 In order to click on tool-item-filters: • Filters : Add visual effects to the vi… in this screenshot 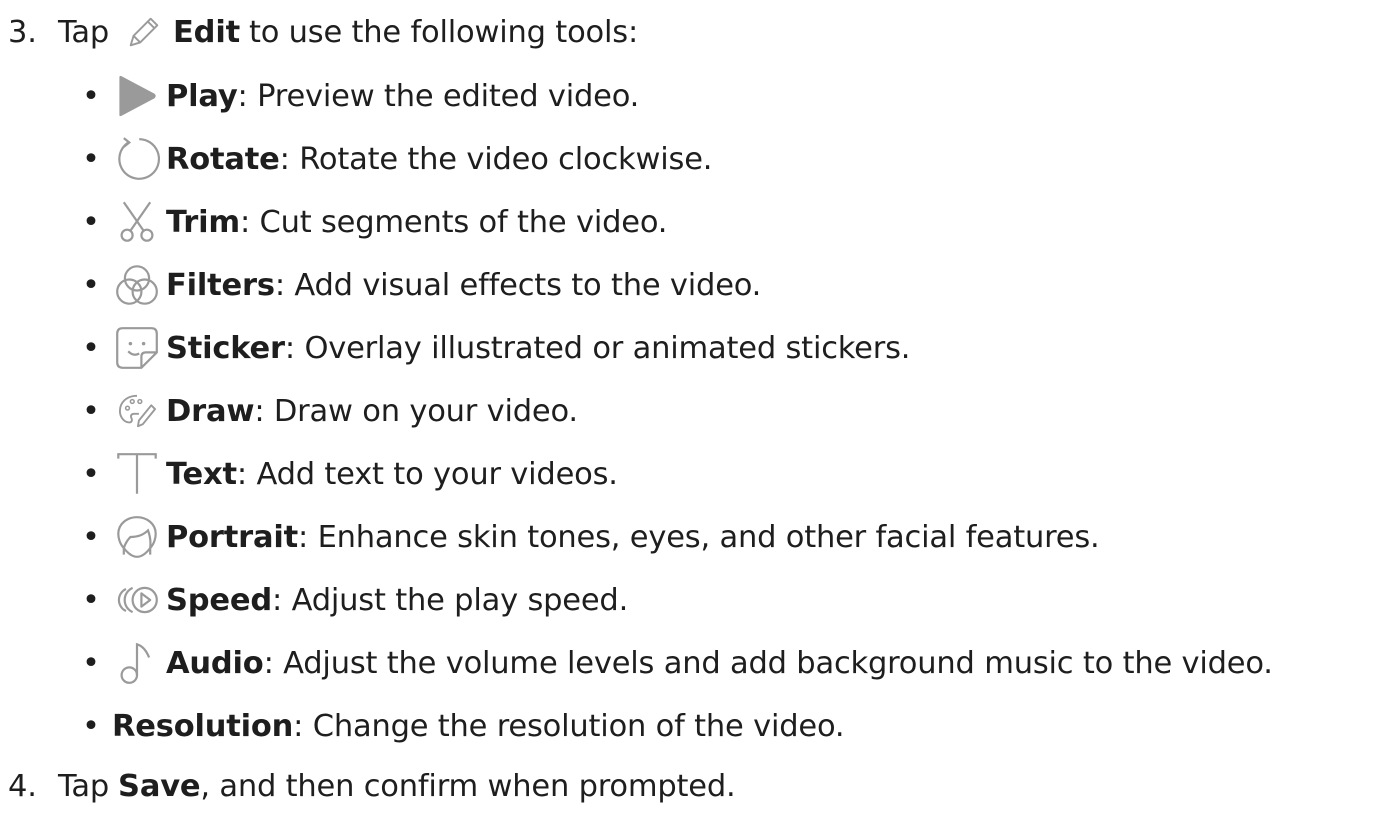, I will do `click(380, 285)`.